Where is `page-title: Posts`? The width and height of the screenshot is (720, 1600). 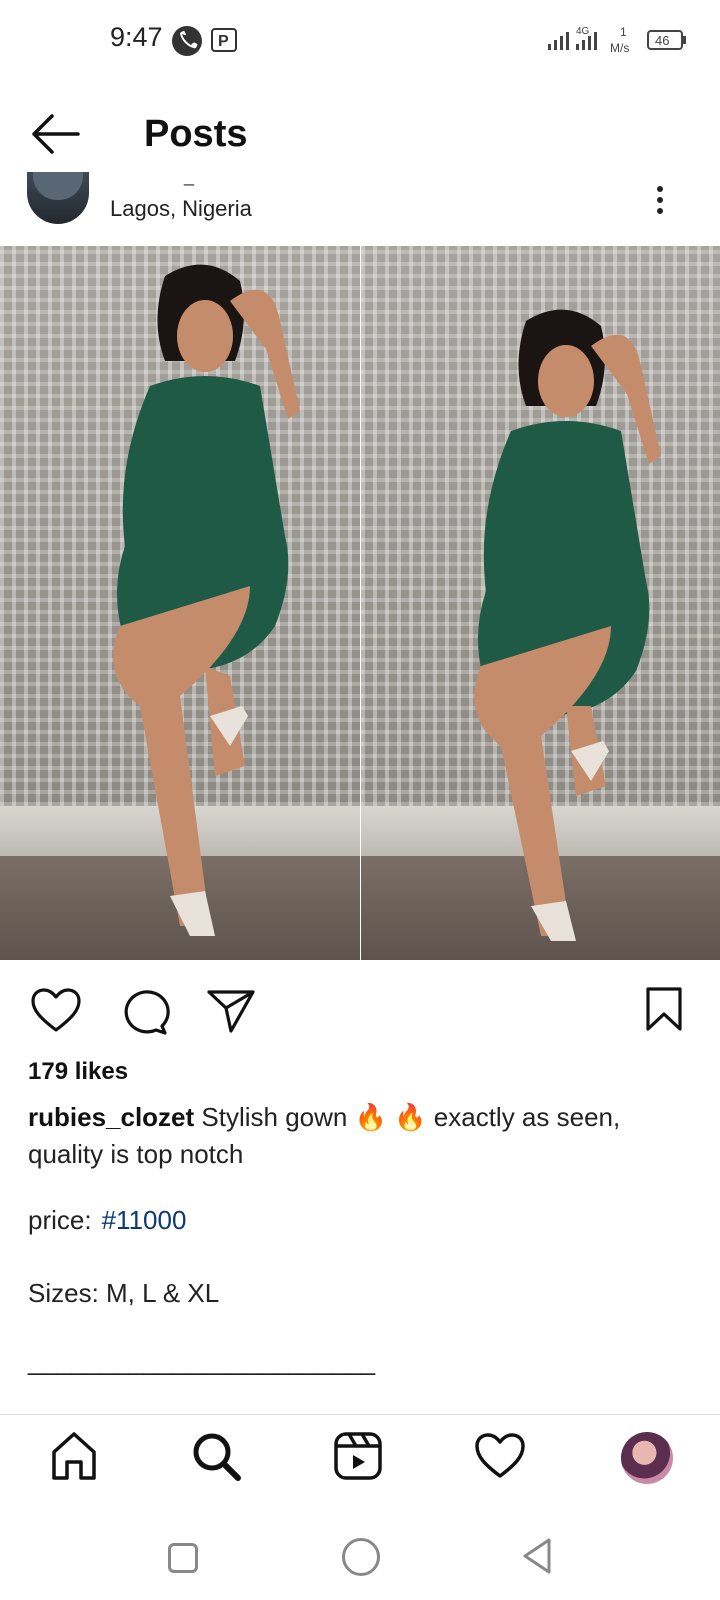 page-title: Posts is located at coordinates (196, 134).